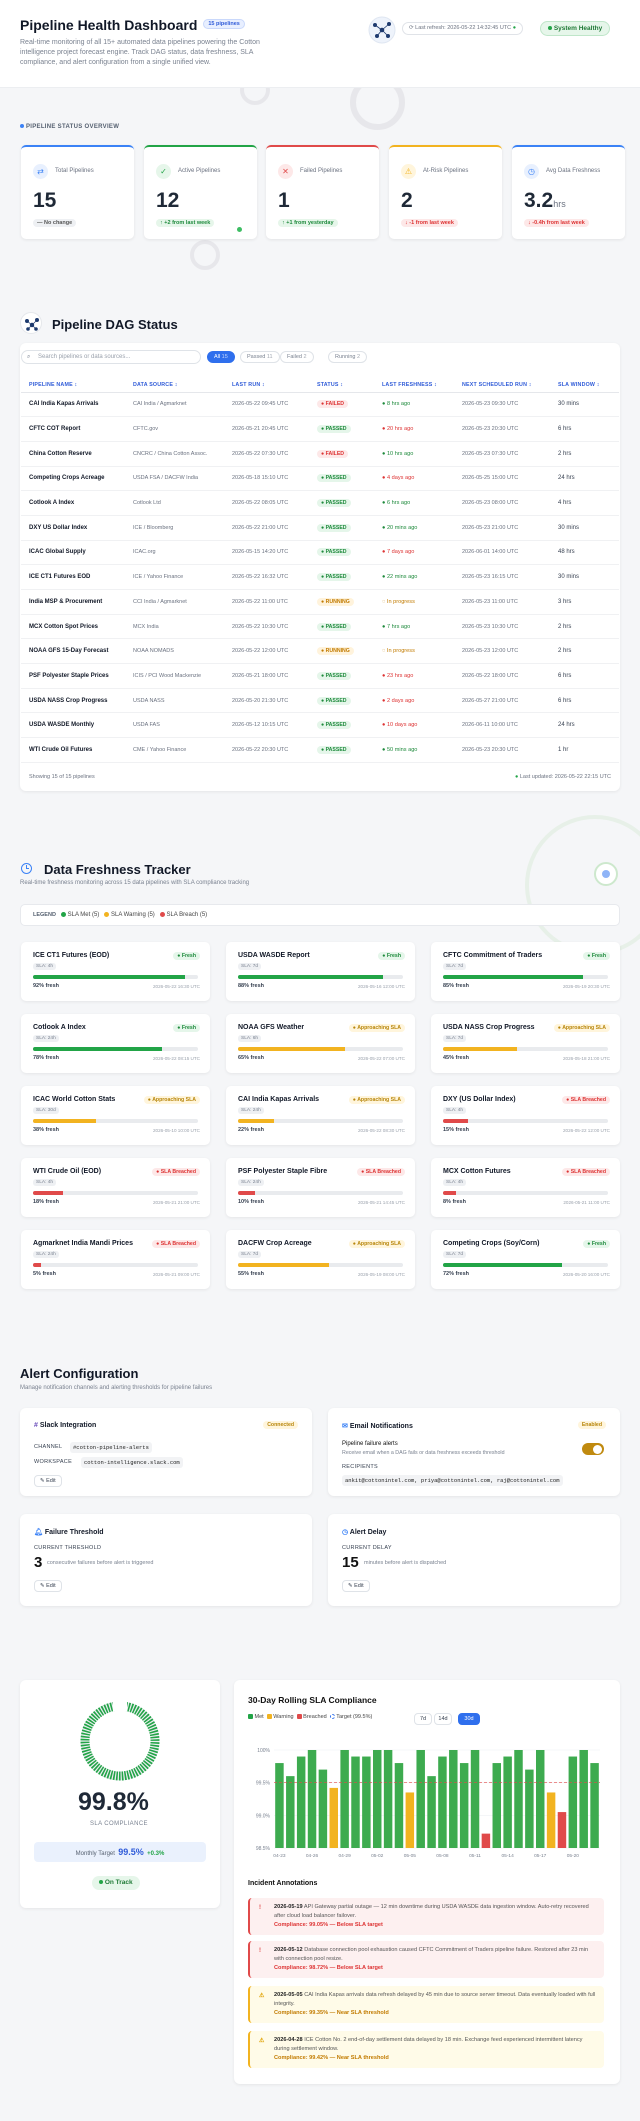 The image size is (640, 2121). What do you see at coordinates (65, 1425) in the screenshot?
I see `slack-title: # Slack Integration` at bounding box center [65, 1425].